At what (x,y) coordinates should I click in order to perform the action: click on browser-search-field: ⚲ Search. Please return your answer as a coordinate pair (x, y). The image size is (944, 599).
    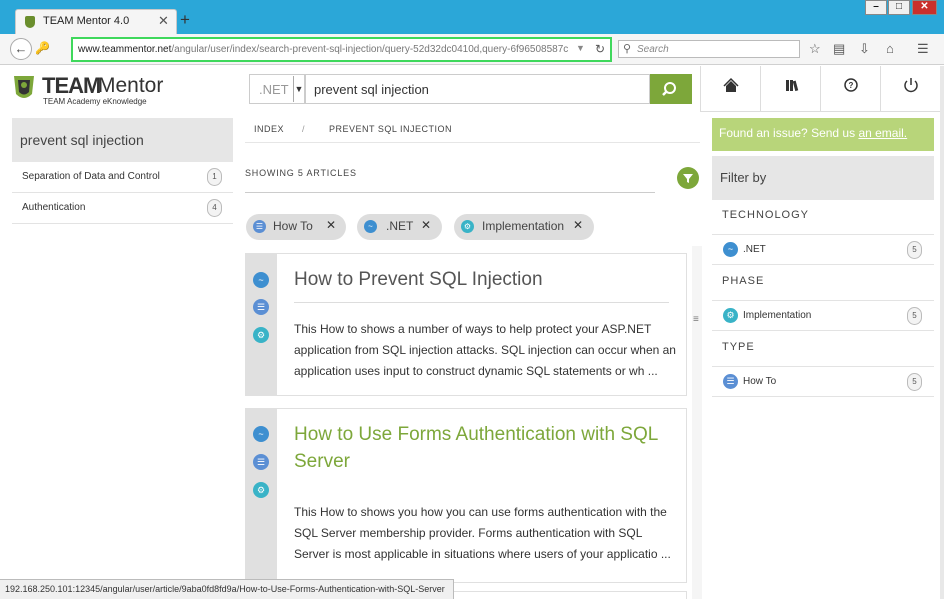
    Looking at the image, I should click on (709, 49).